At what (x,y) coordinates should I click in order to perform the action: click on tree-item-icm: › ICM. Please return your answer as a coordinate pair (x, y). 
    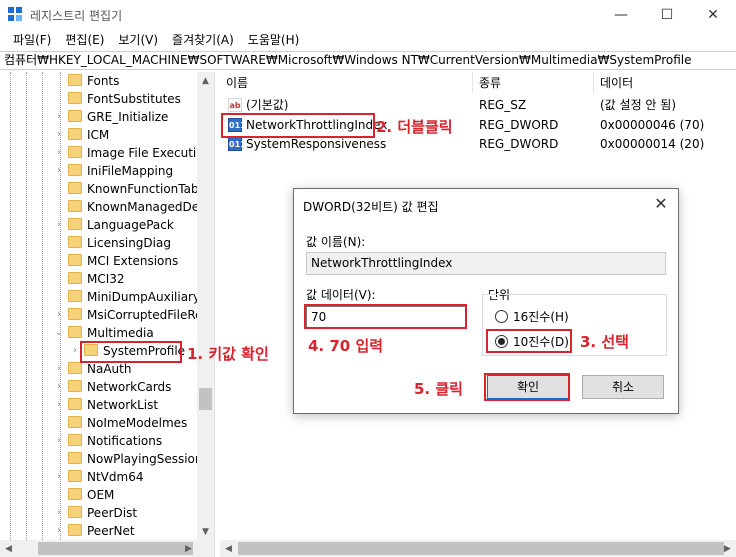
    Looking at the image, I should click on (100, 135).